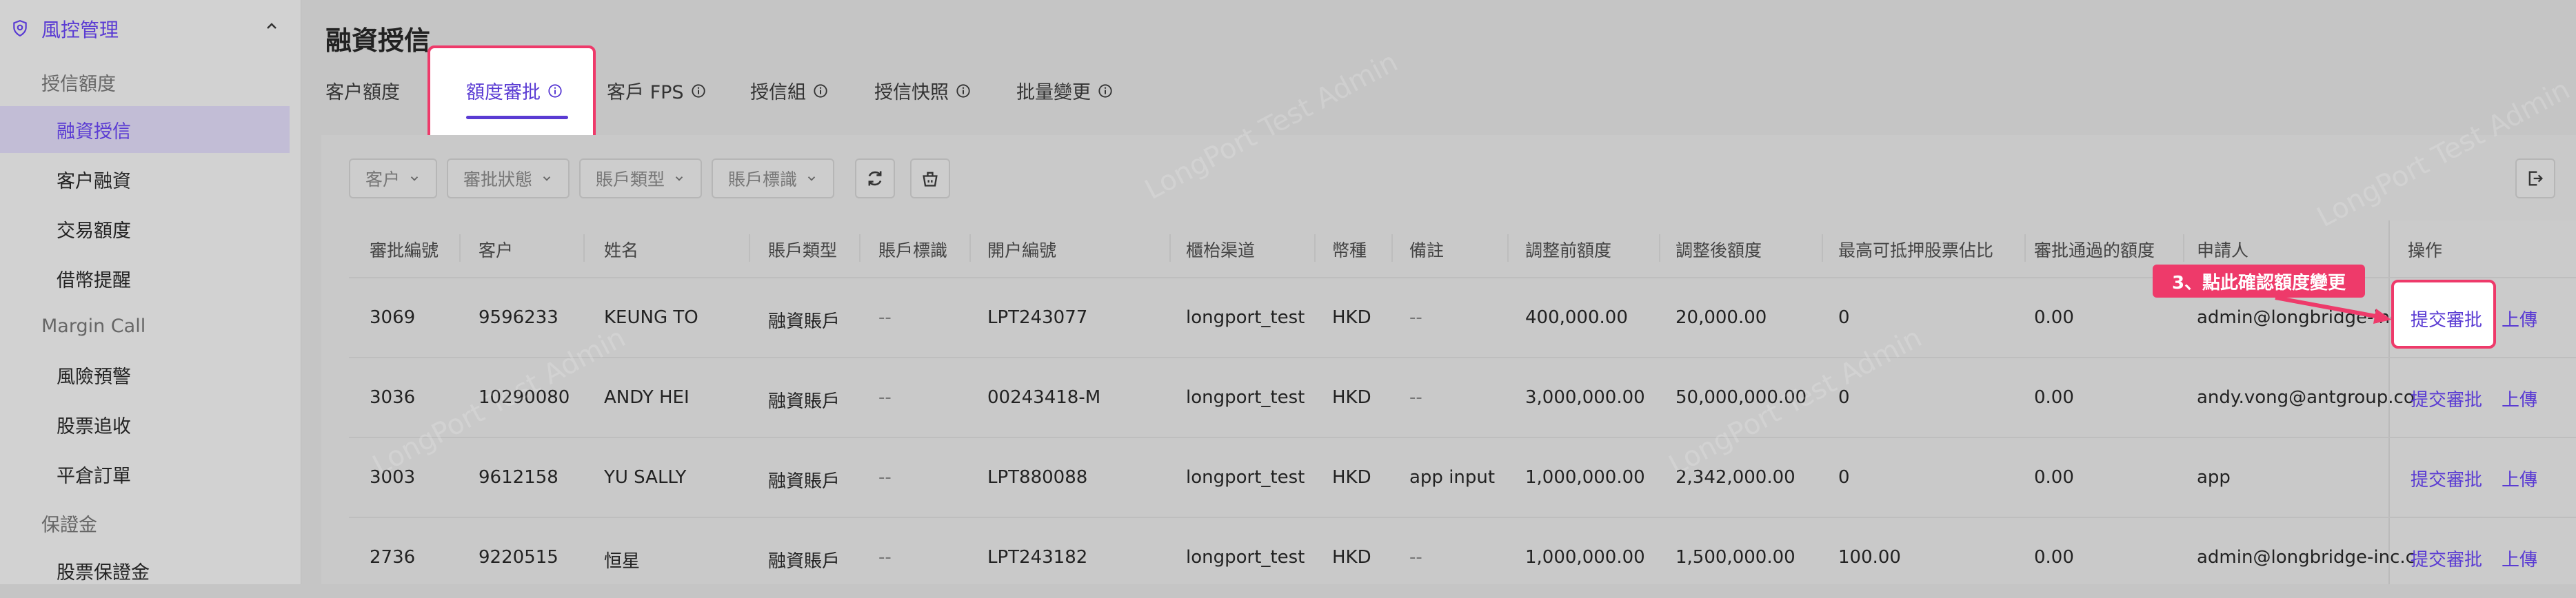 This screenshot has height=598, width=2576. What do you see at coordinates (1022, 250) in the screenshot?
I see `column-header: 開户編號` at bounding box center [1022, 250].